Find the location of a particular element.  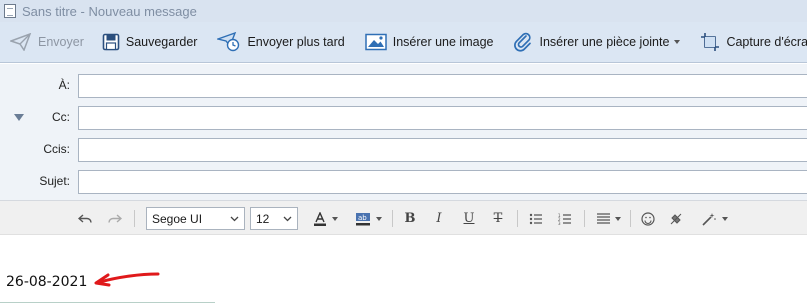

insert-attachment-button: Insérer une pièce jointe is located at coordinates (596, 42).